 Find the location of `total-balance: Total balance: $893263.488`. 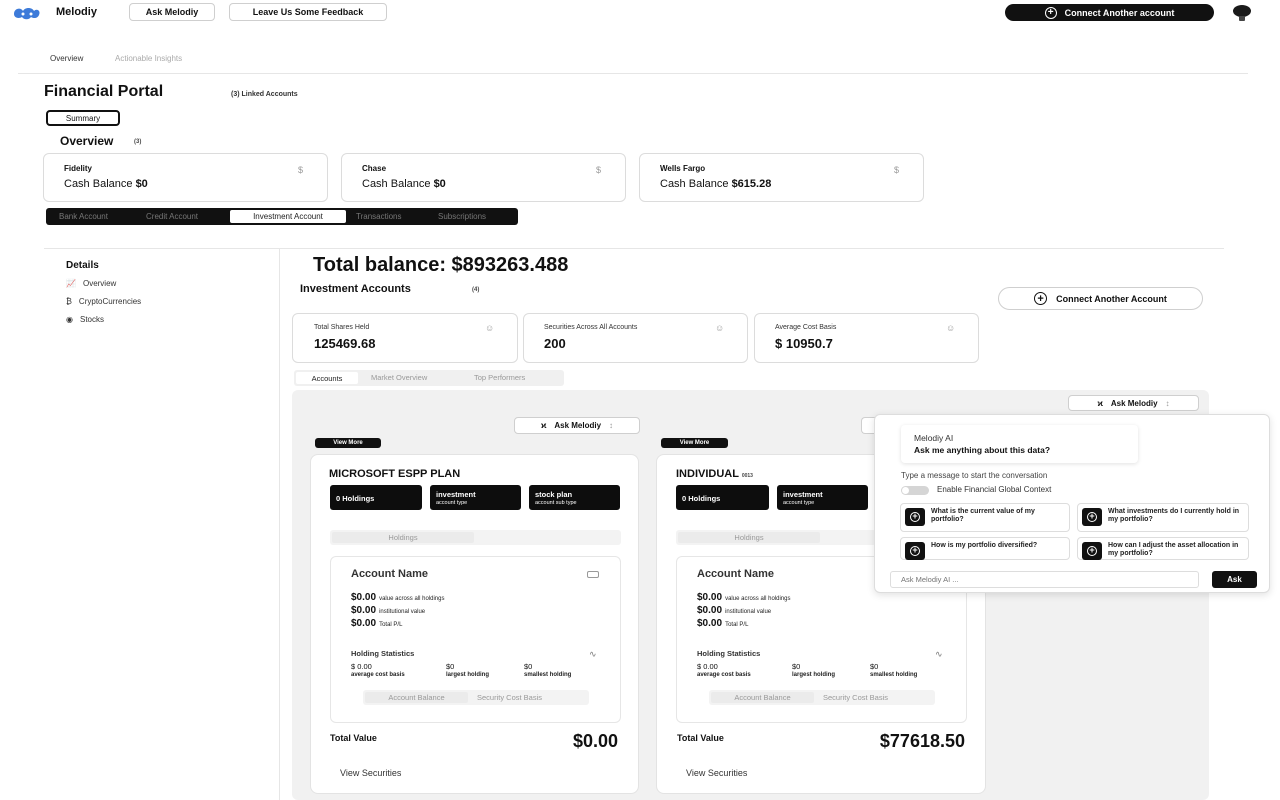

total-balance: Total balance: $893263.488 is located at coordinates (441, 265).